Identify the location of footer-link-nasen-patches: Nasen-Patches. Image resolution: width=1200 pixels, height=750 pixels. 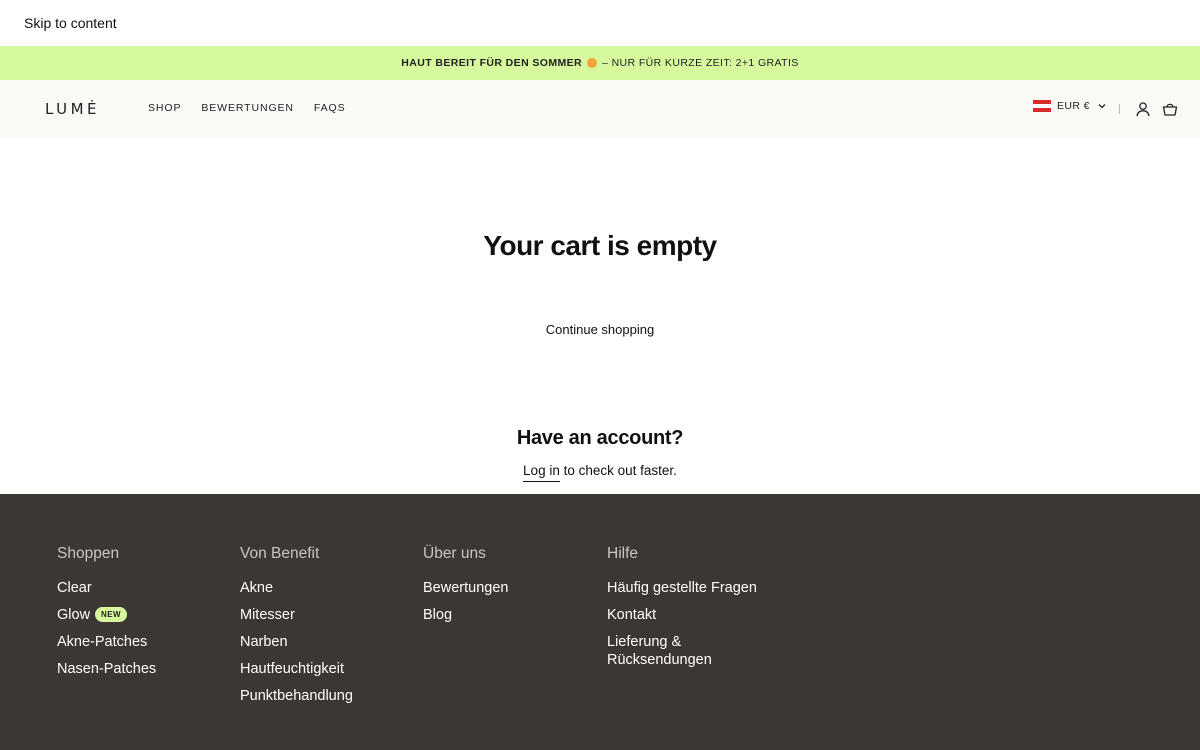
(106, 669).